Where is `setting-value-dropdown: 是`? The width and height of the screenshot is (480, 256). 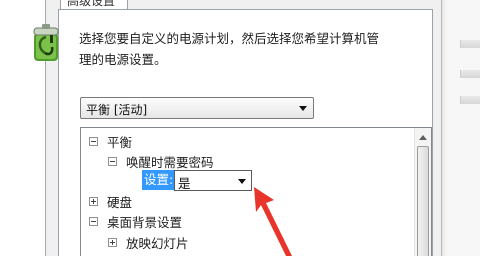 setting-value-dropdown: 是 is located at coordinates (213, 180).